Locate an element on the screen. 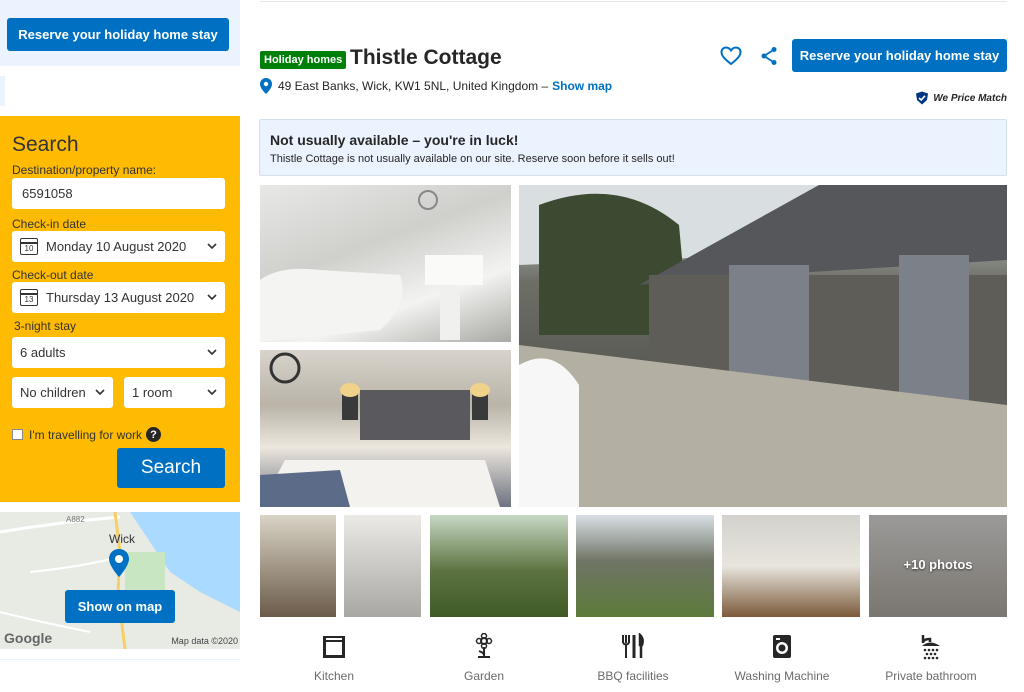 This screenshot has height=692, width=1024. more-photos-label: +10 photos is located at coordinates (938, 564).